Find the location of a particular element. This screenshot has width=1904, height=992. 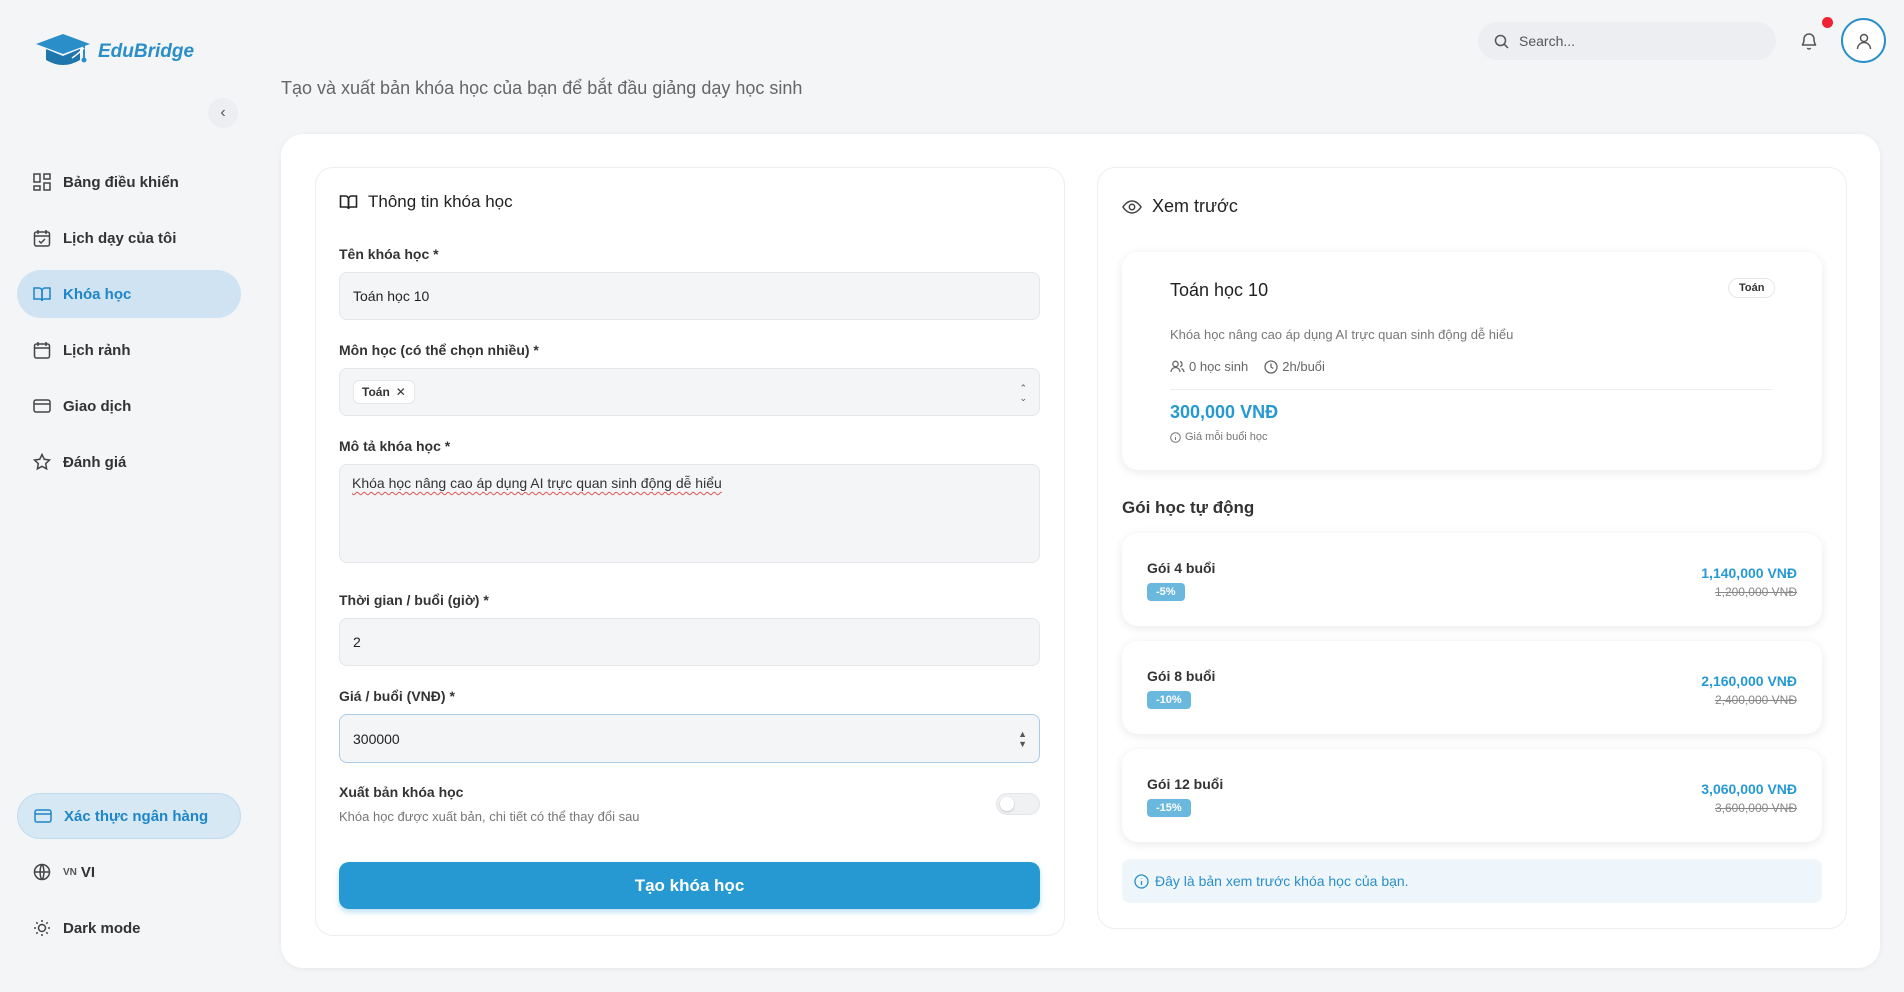

clock-icon is located at coordinates (1271, 366).